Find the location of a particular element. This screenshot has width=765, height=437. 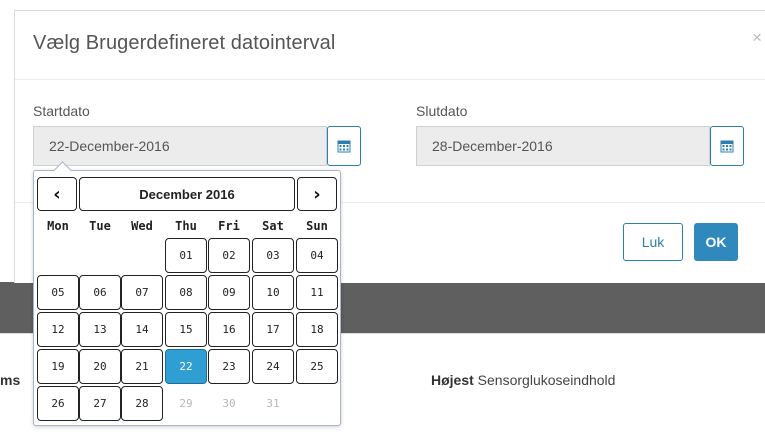

day-cell: 16 is located at coordinates (229, 329).